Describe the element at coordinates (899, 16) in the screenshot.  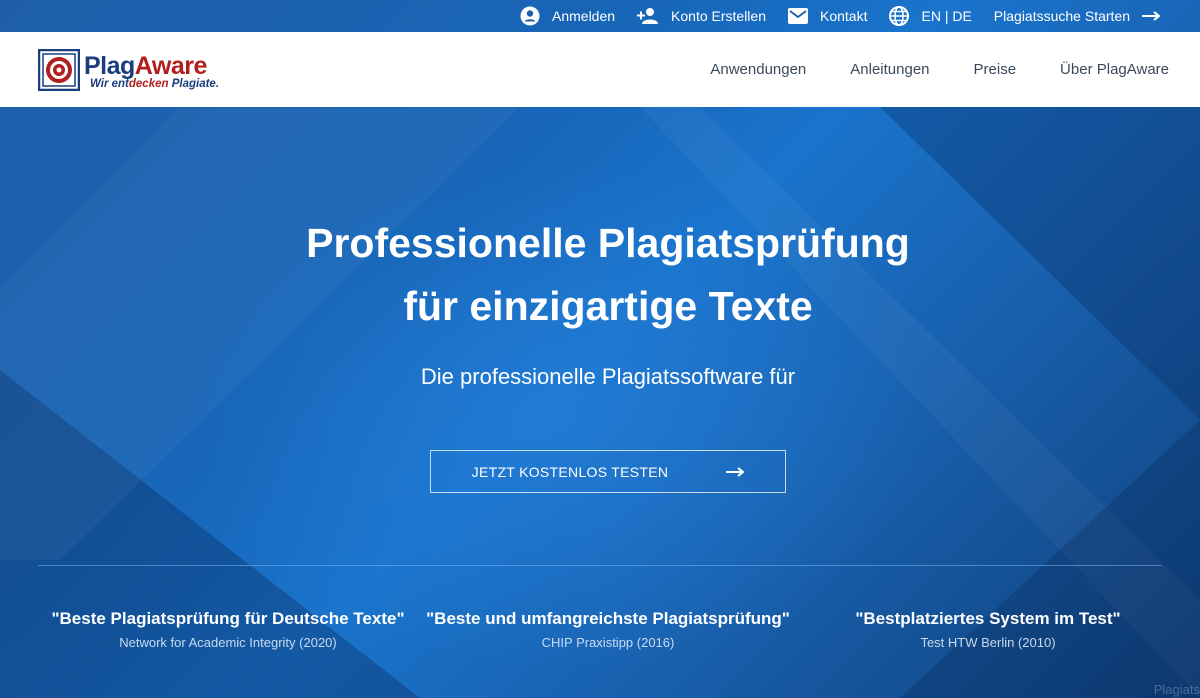
I see `globe-icon` at that location.